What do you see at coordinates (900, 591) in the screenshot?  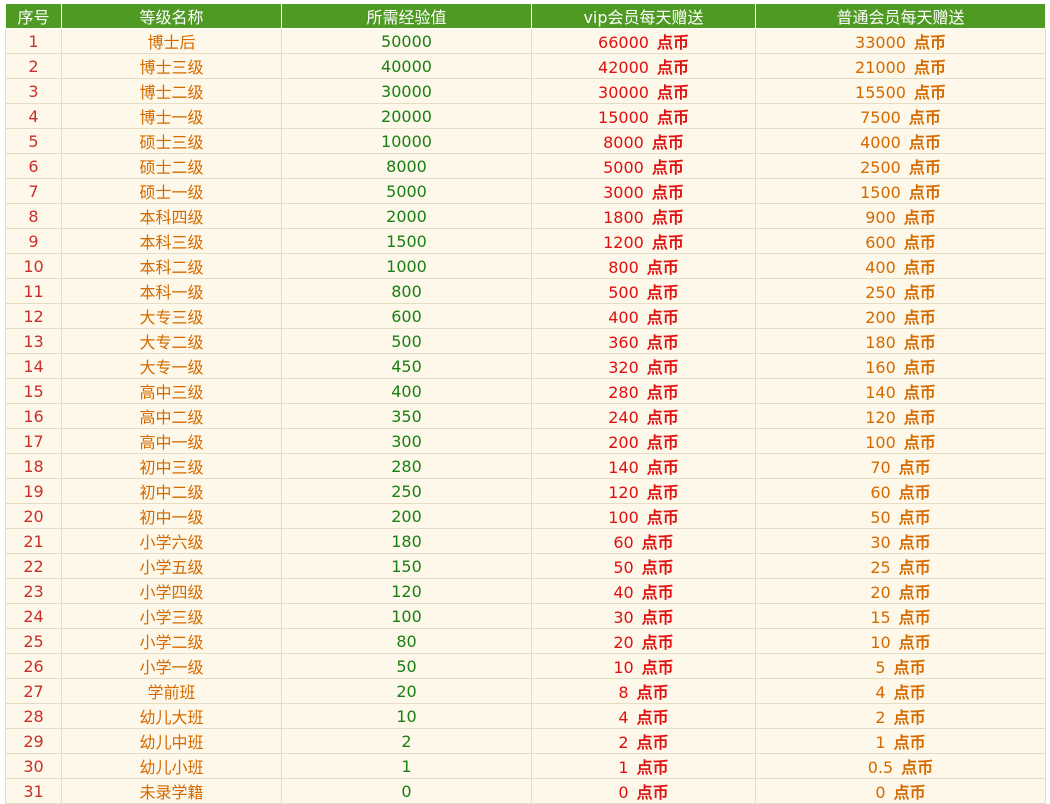 I see `normal-daily-coins: 20 点币` at bounding box center [900, 591].